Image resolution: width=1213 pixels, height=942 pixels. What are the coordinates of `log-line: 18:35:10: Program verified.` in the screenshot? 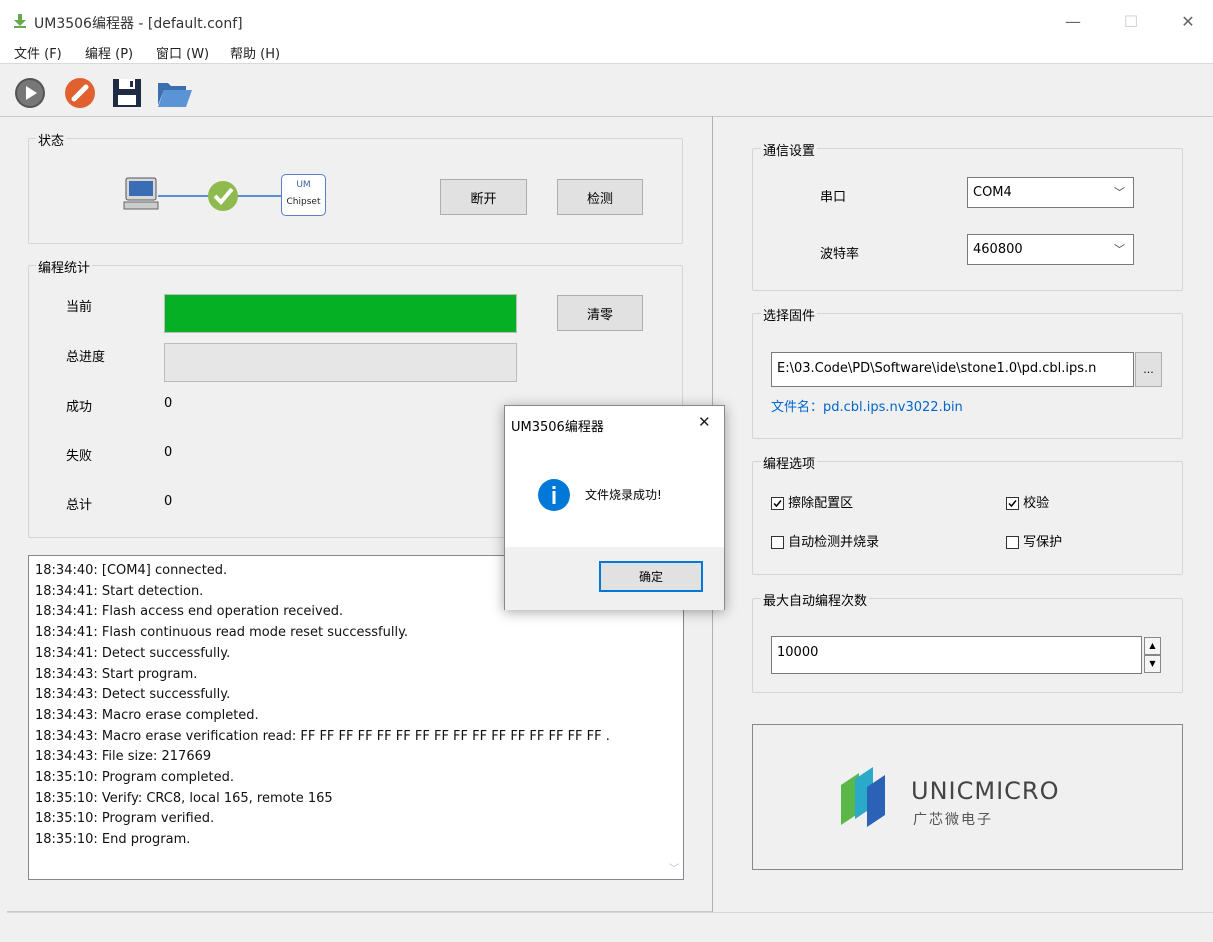 It's located at (125, 819).